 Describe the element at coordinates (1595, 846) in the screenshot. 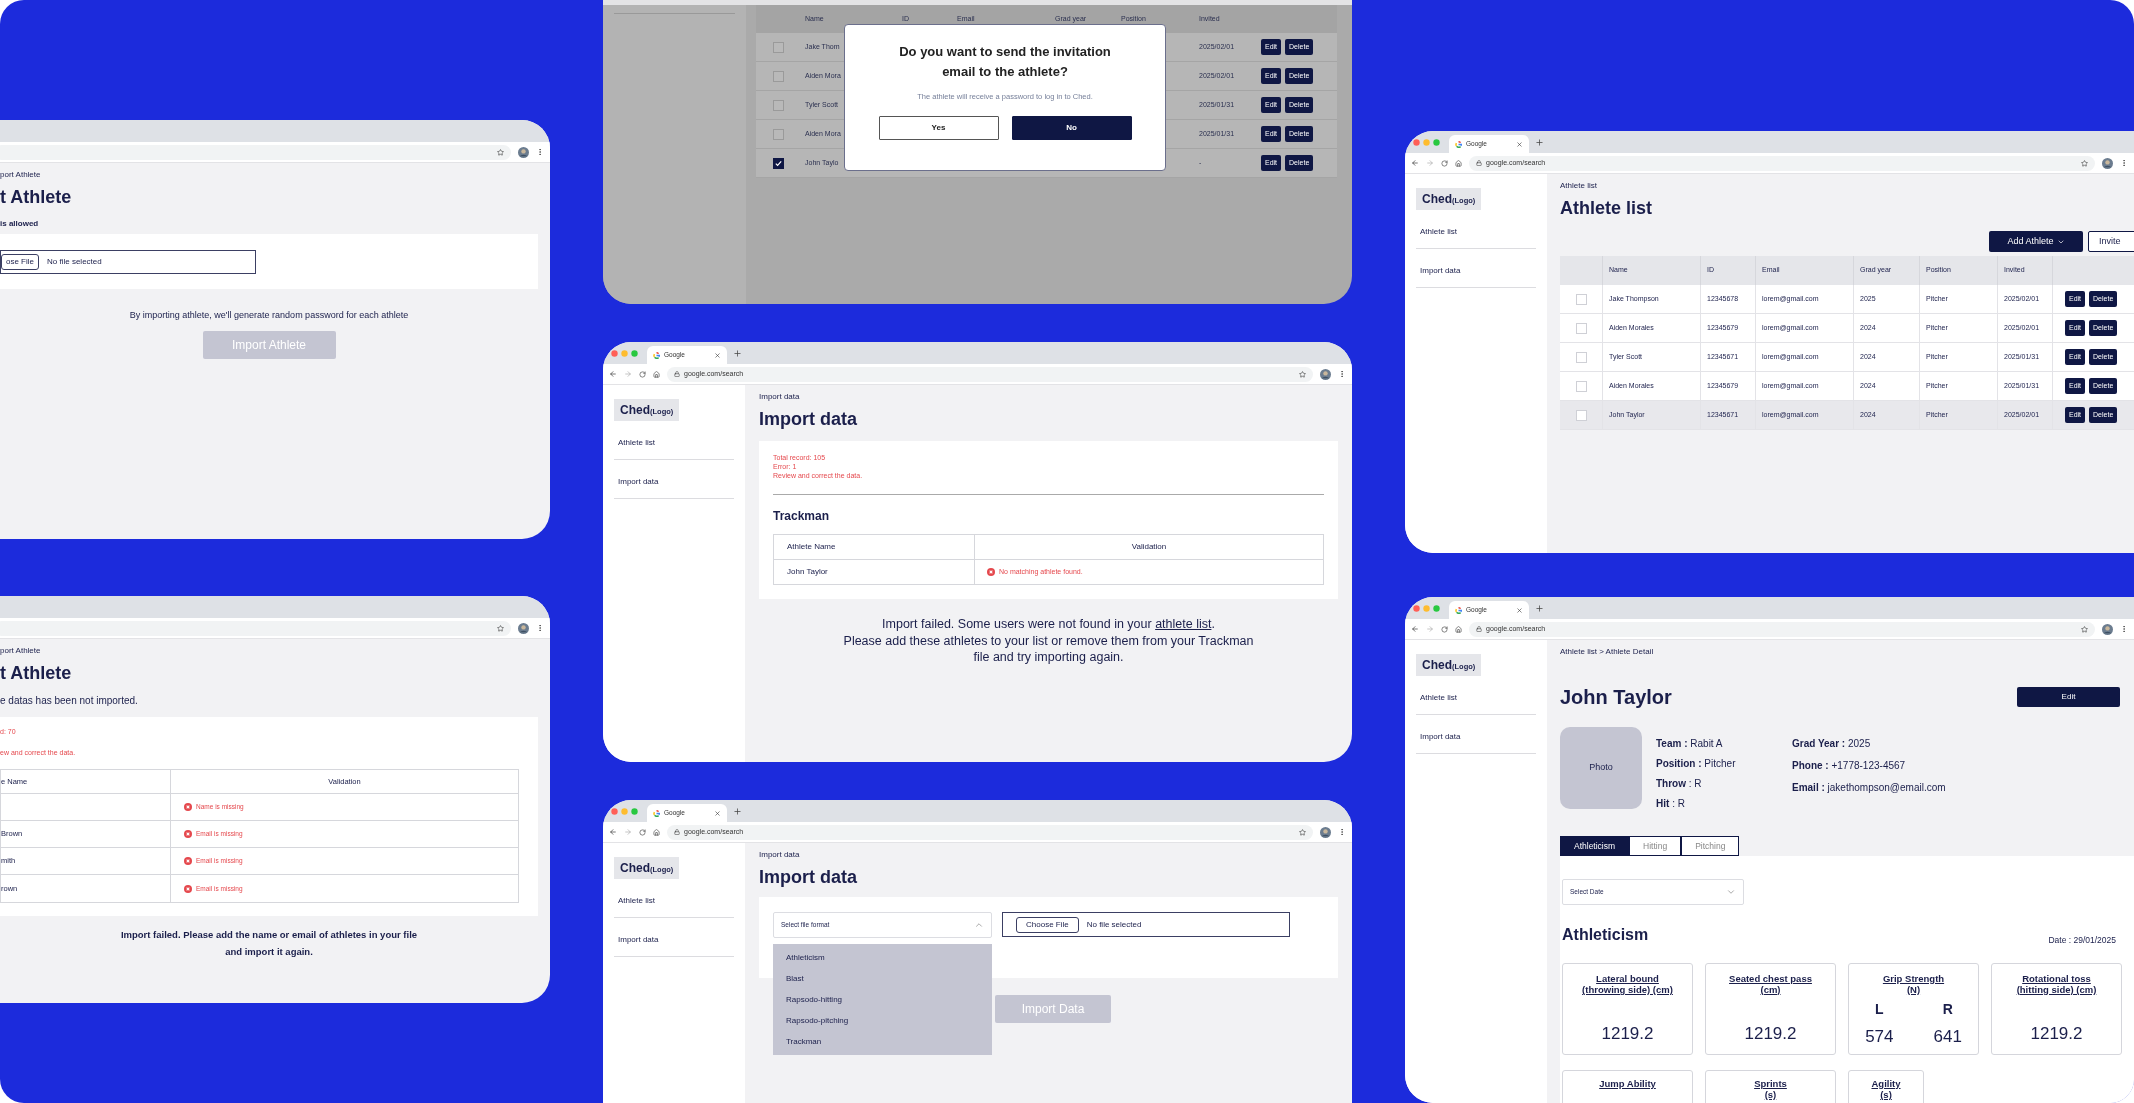

I see `tab: Athleticism` at that location.